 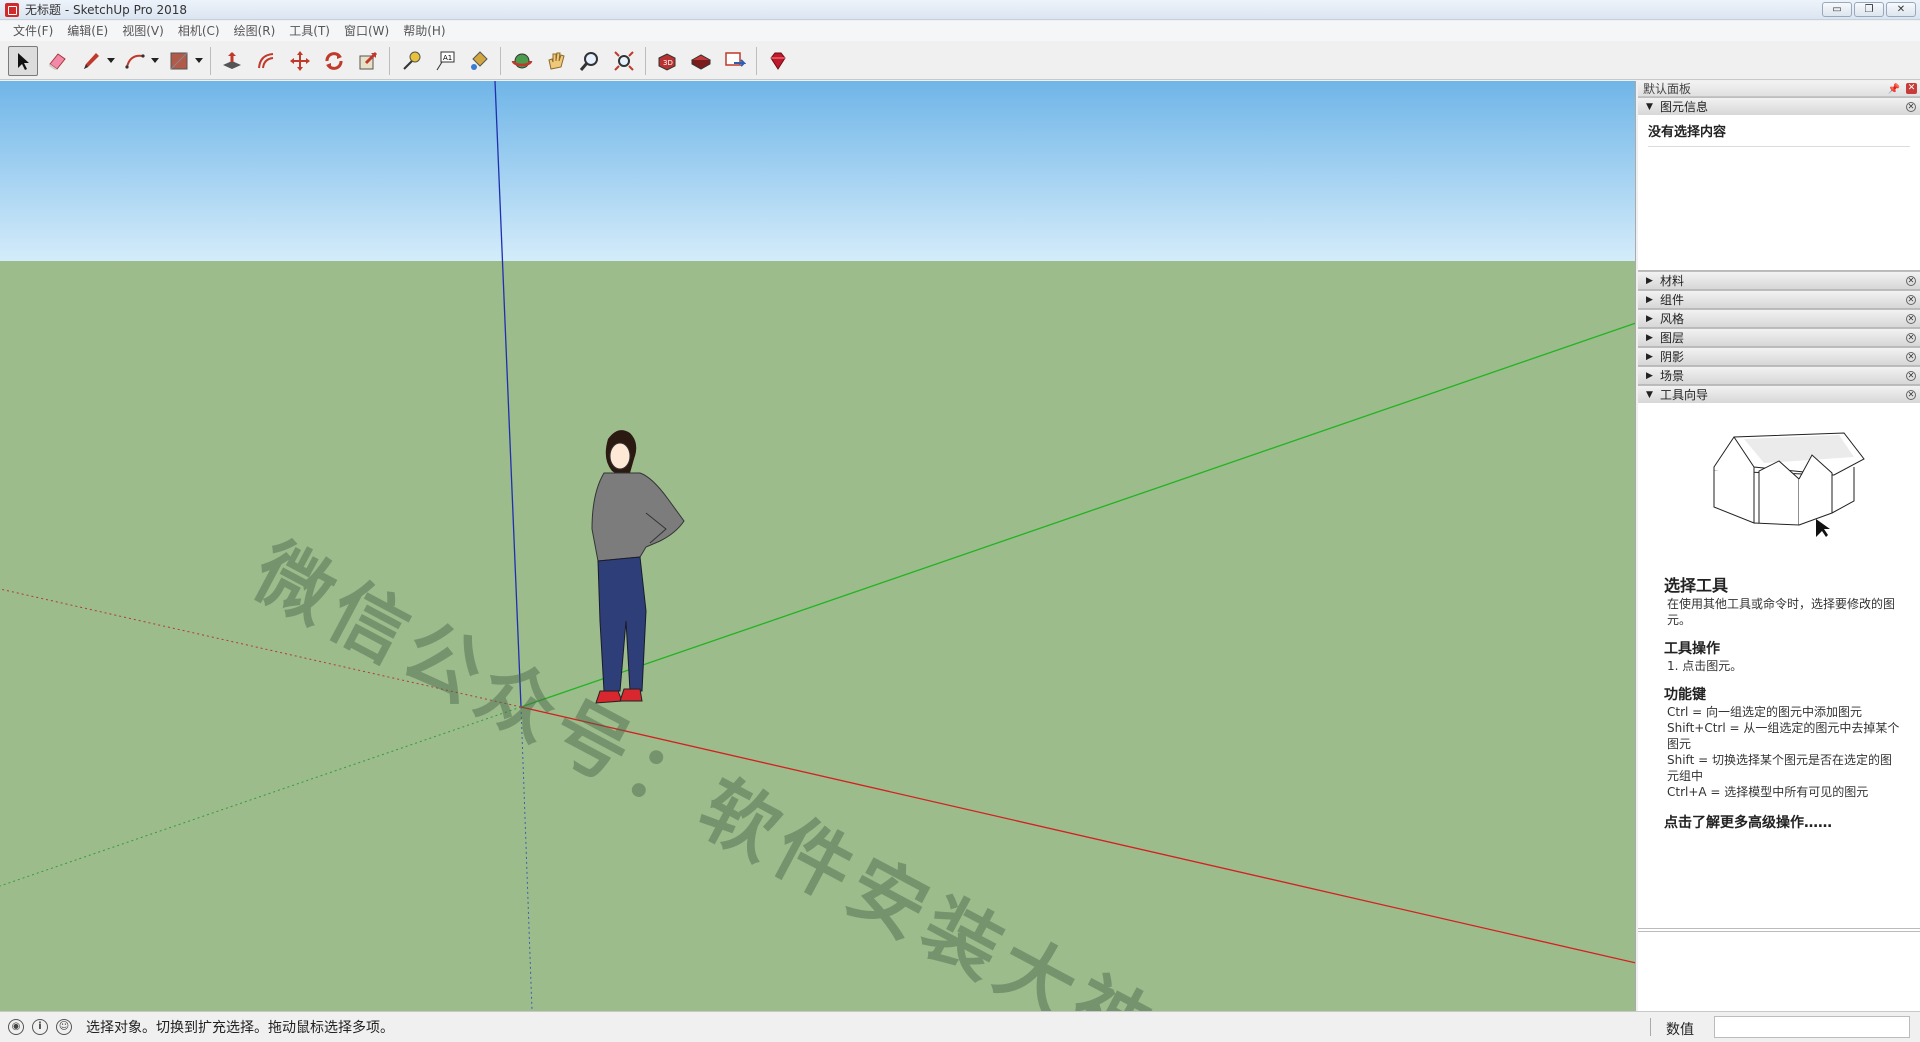 I want to click on status-divider, so click(x=1650, y=1027).